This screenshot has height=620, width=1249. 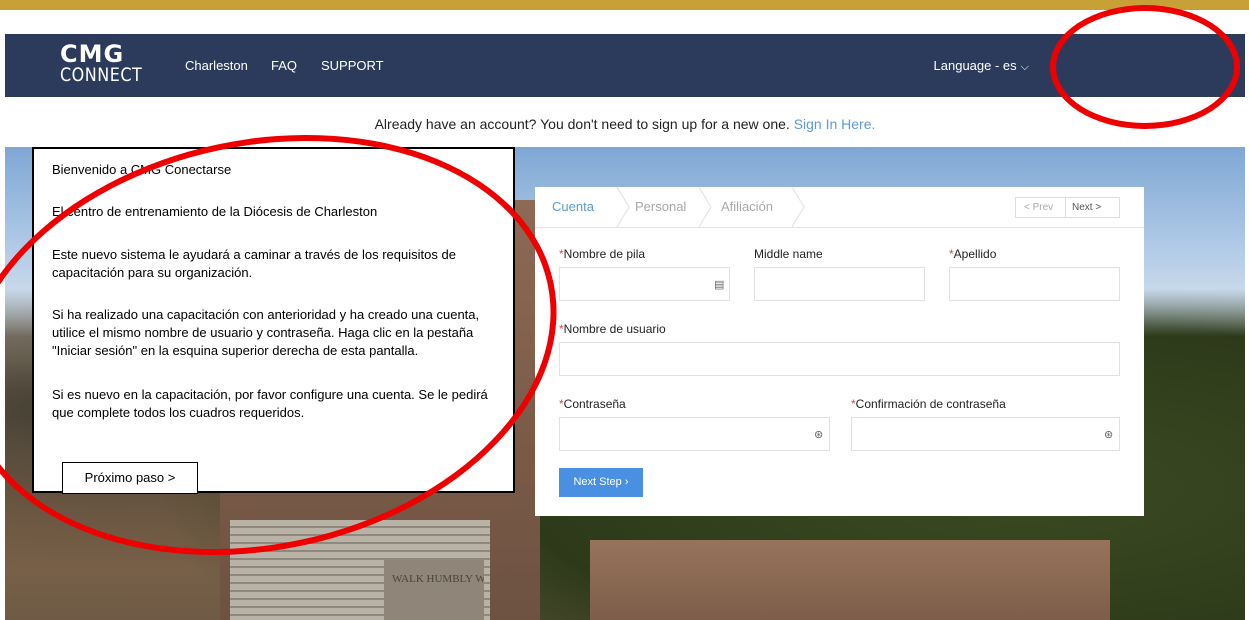 I want to click on pager-prev-button: < Prev, so click(x=1038, y=207).